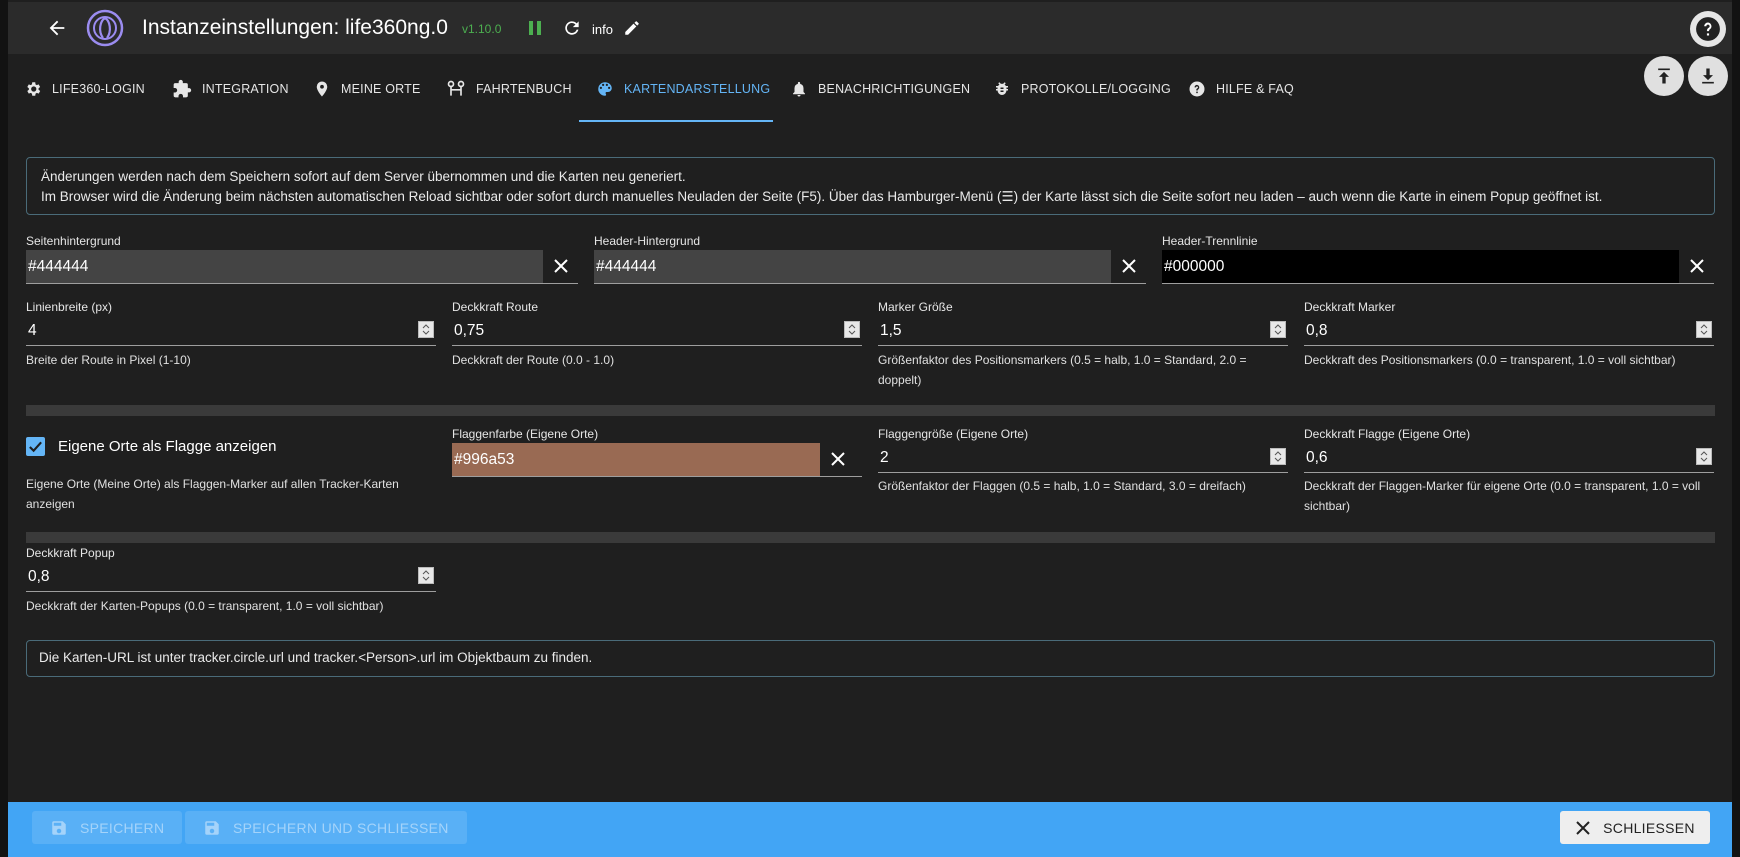 This screenshot has height=857, width=1740. I want to click on flag-size-label: Flaggengröße (Eigene Orte), so click(953, 434).